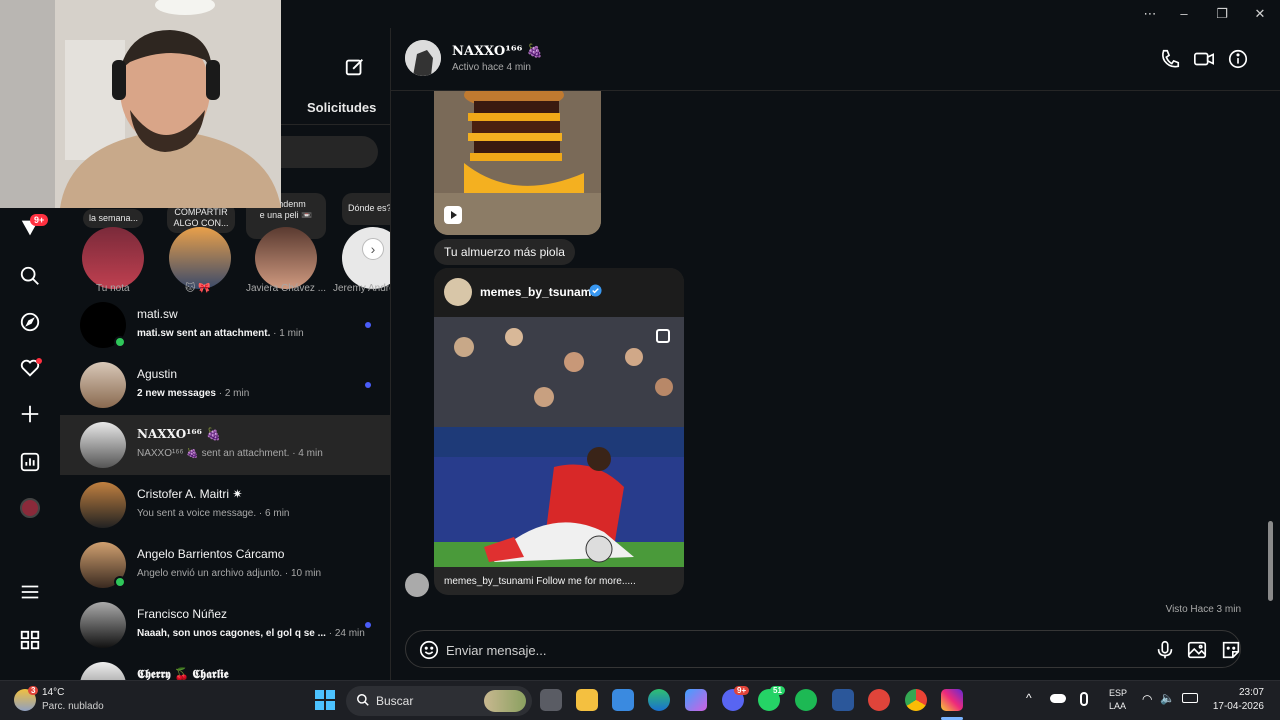  I want to click on profile-icon, so click(30, 508).